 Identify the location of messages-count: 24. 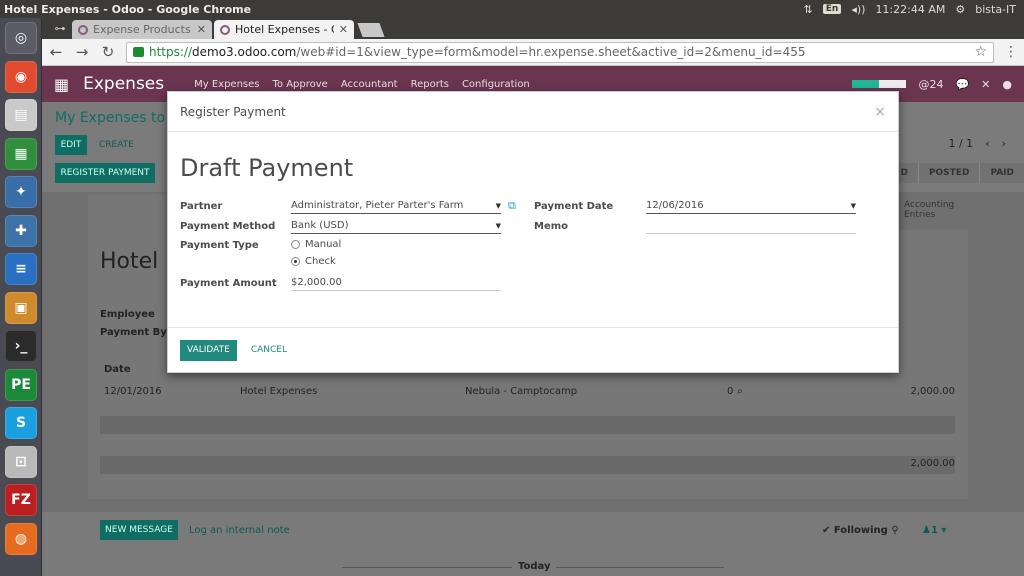
(936, 84).